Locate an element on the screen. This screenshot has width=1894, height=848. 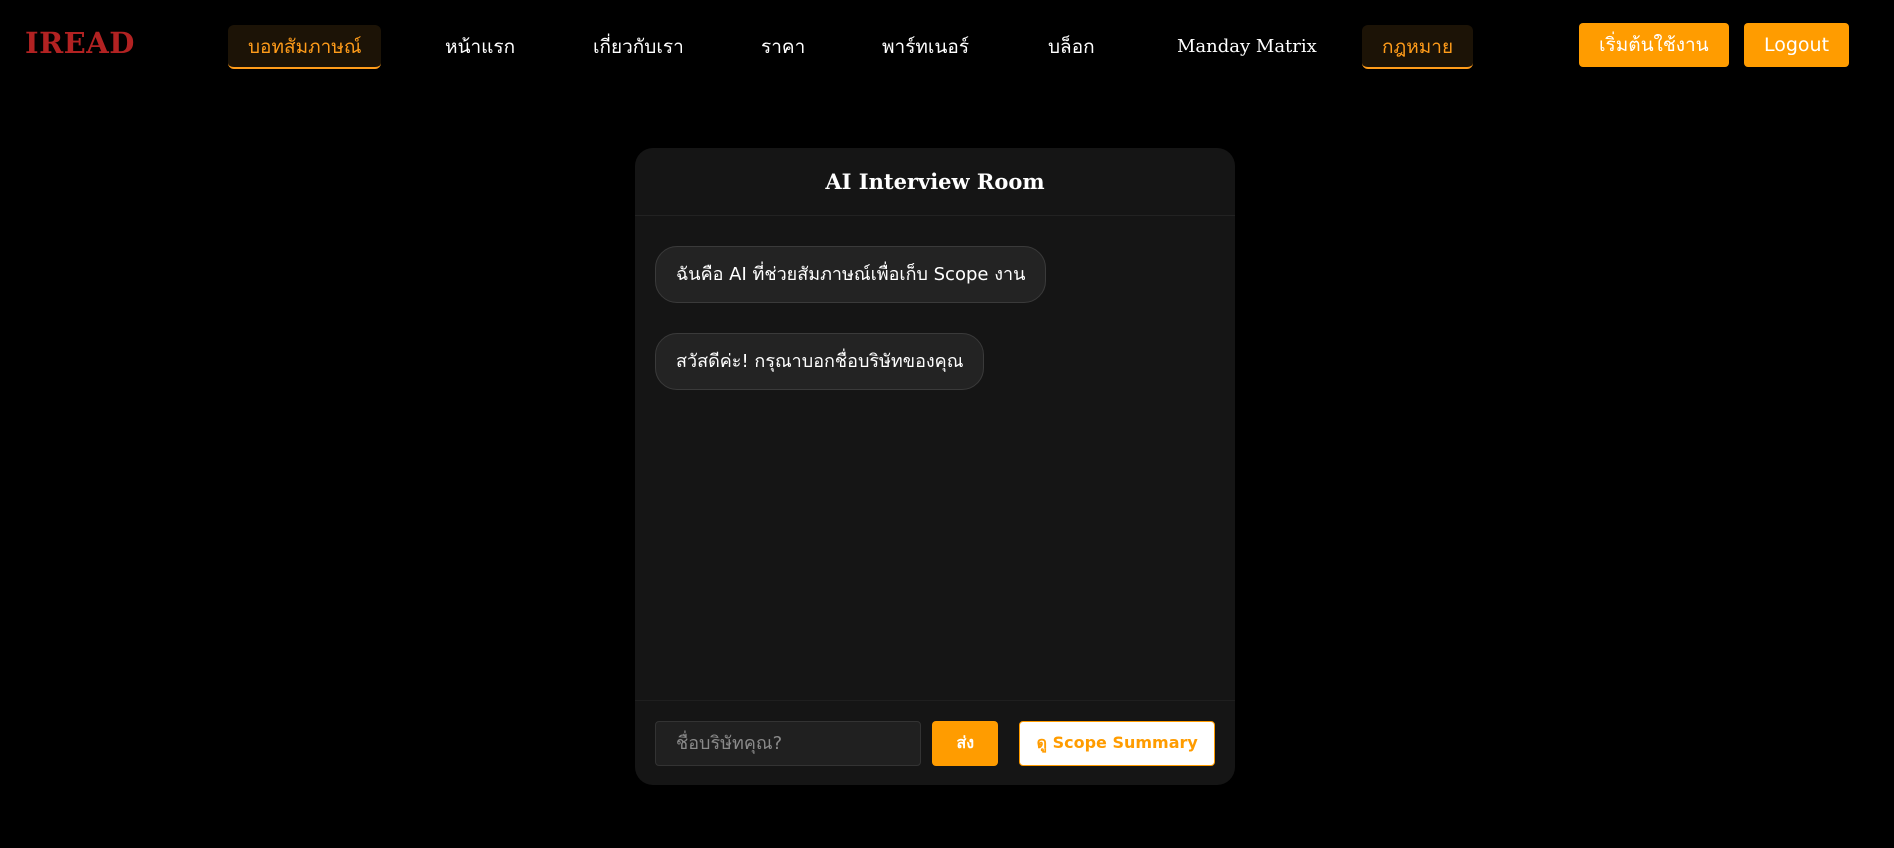
nav-item-about: เกี่ยวกับเรา is located at coordinates (638, 47).